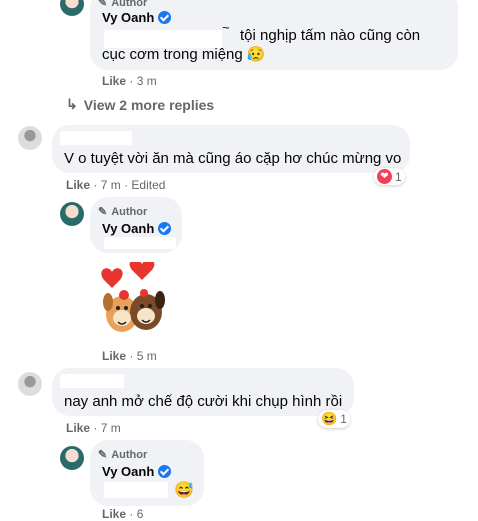  I want to click on timestamp: 5 m, so click(147, 356).